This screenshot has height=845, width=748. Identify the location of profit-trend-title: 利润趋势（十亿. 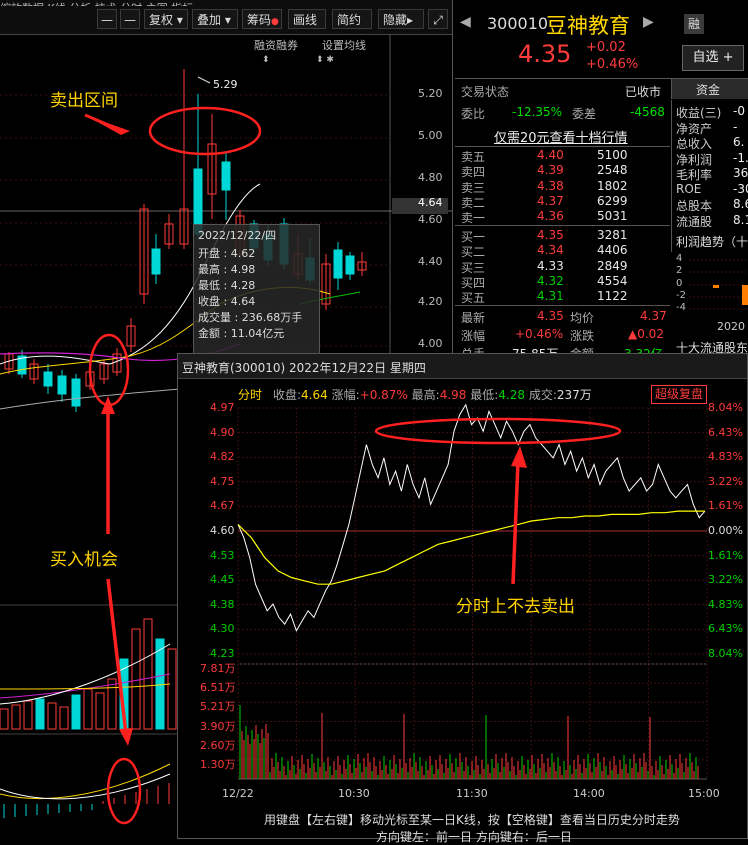
(712, 242).